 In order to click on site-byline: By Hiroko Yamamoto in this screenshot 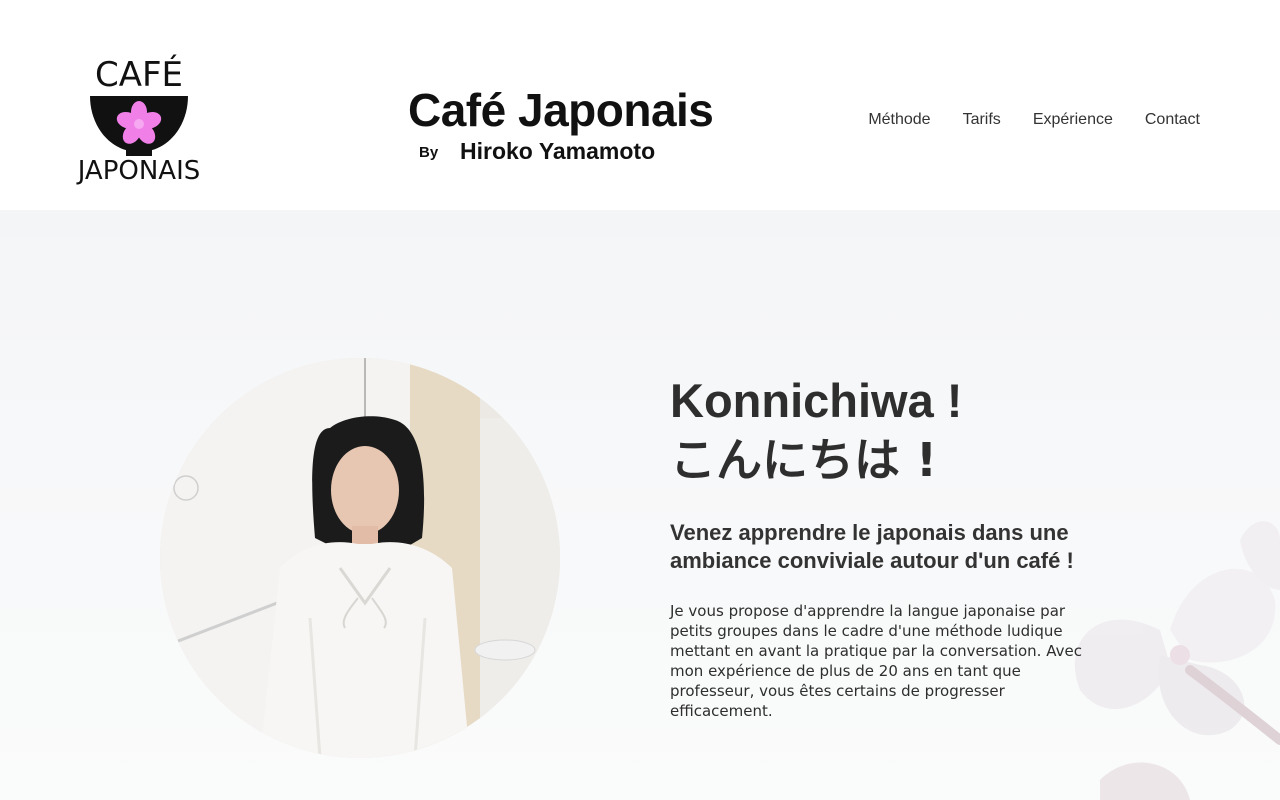, I will do `click(573, 153)`.